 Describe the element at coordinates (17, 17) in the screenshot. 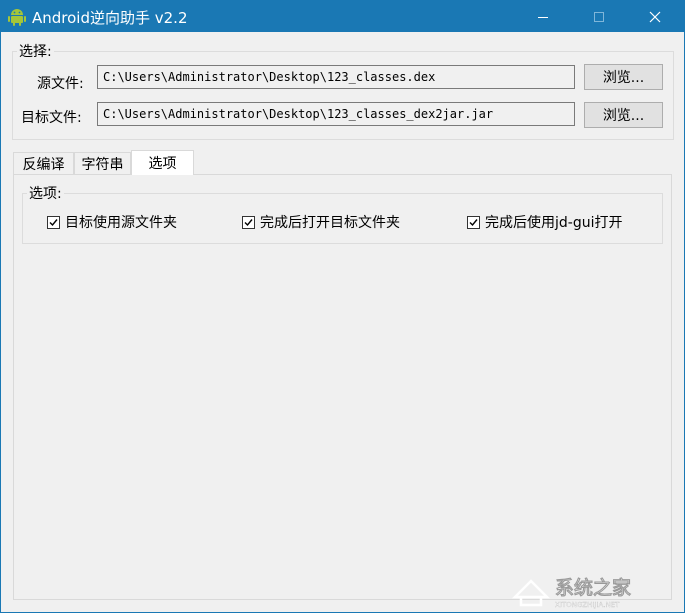

I see `android-icon` at that location.